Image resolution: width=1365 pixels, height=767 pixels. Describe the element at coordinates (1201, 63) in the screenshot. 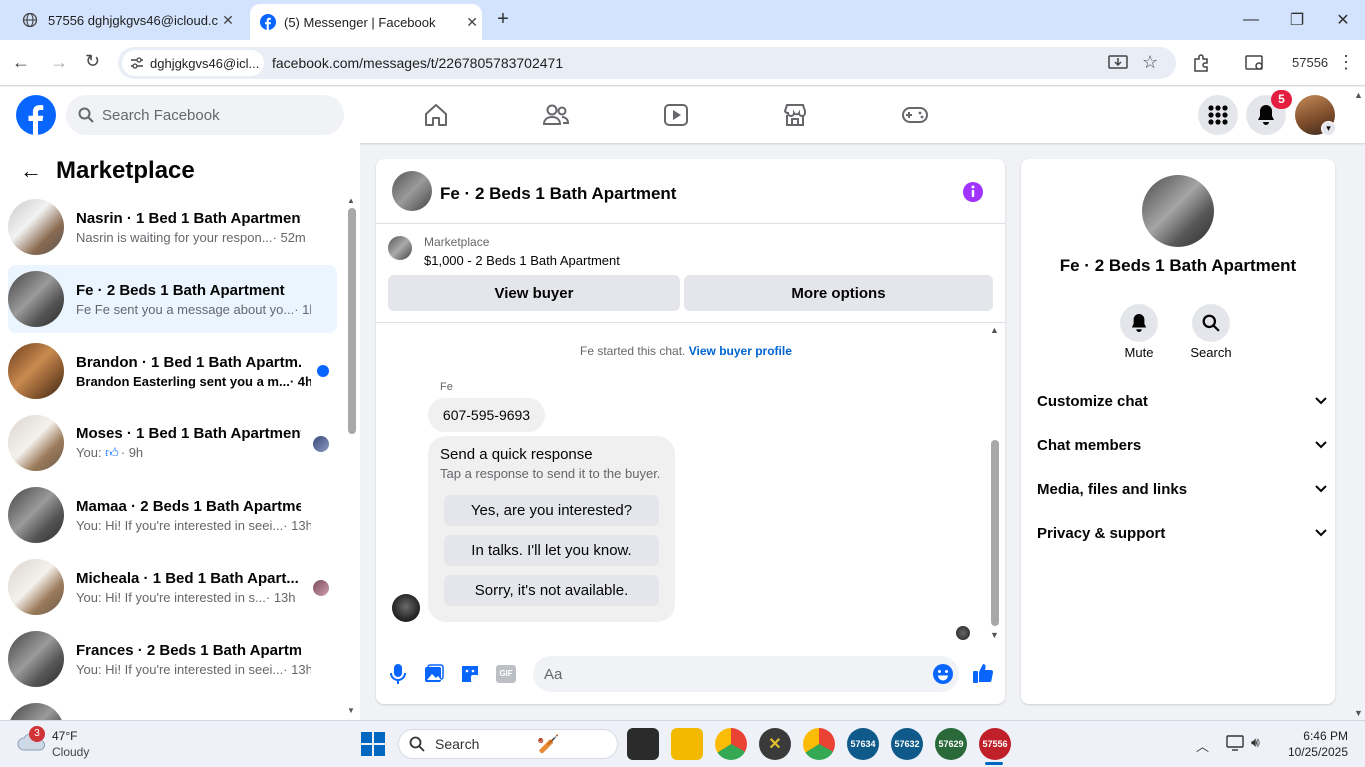

I see `extensions-icon` at that location.